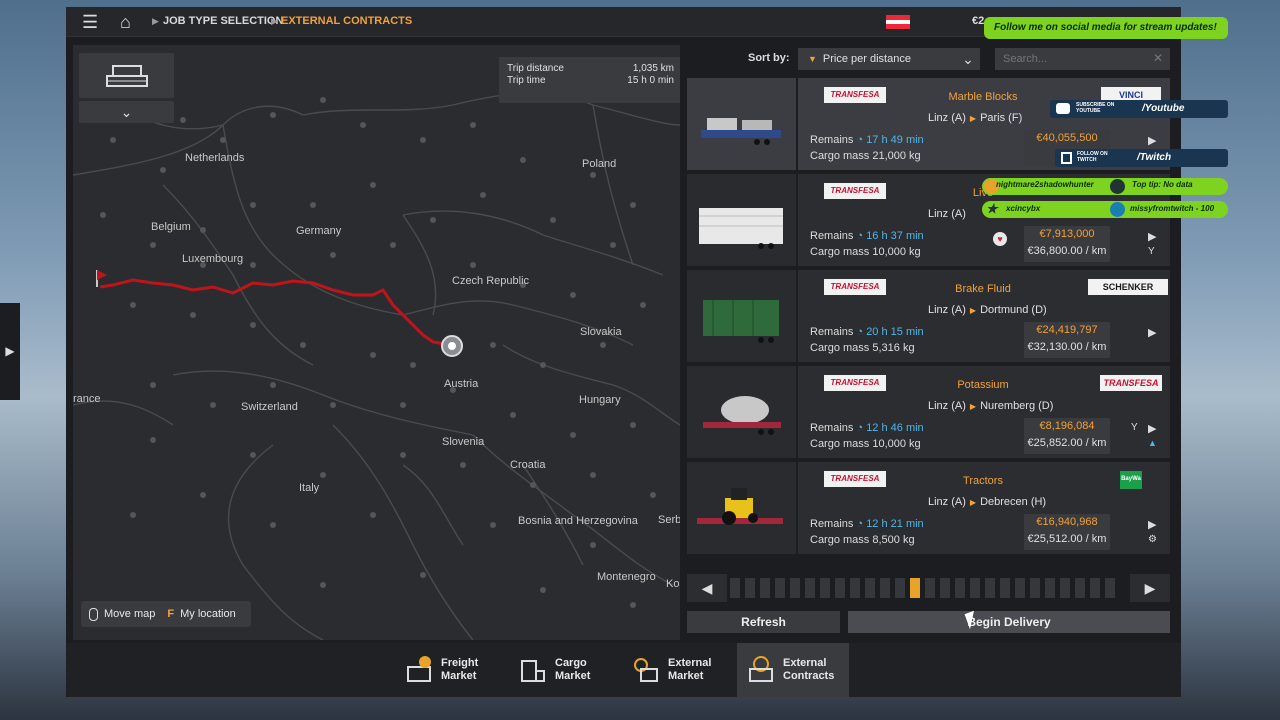 Image resolution: width=1280 pixels, height=720 pixels. Describe the element at coordinates (460, 663) in the screenshot. I see `tab-label-line1: Freight` at that location.